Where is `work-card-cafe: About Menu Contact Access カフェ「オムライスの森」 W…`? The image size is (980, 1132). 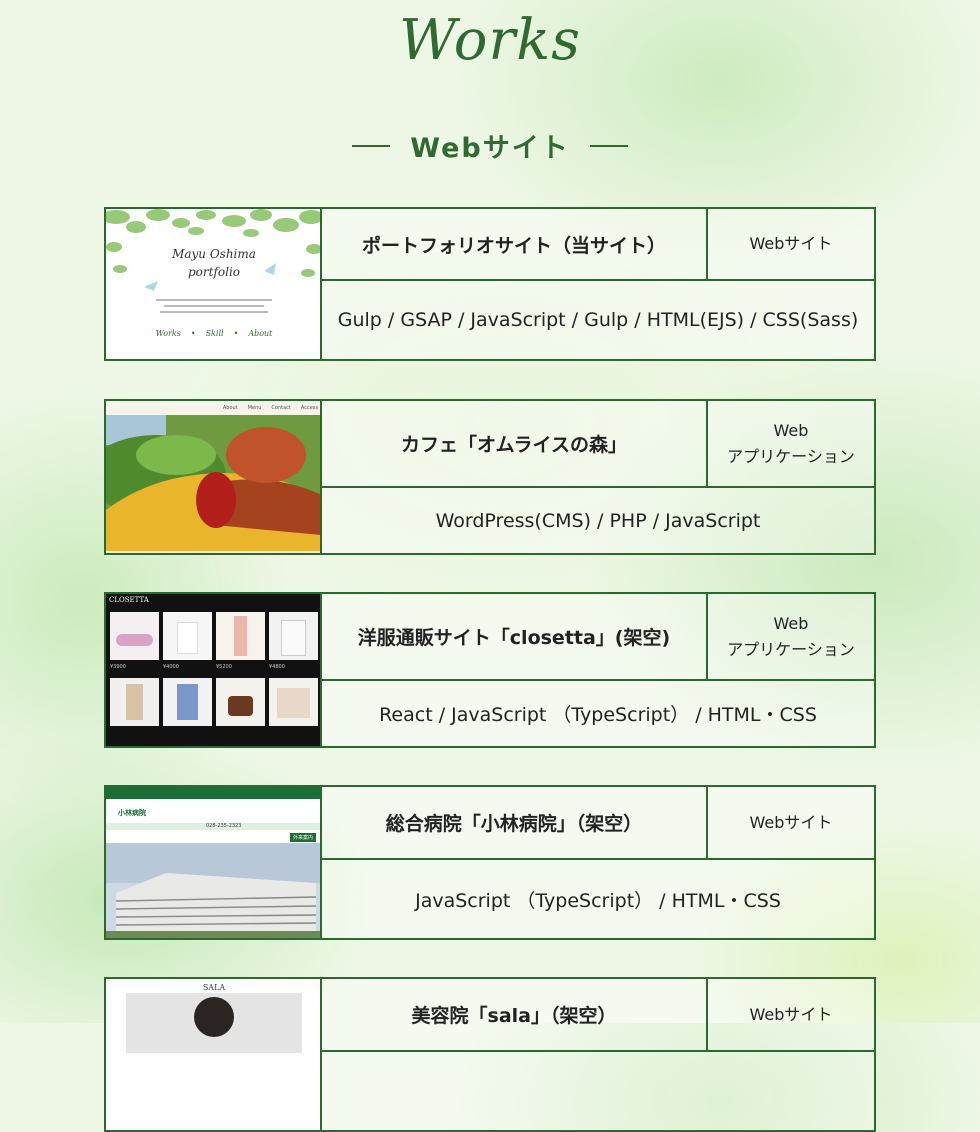
work-card-cafe: About Menu Contact Access カフェ「オムライスの森」 W… is located at coordinates (490, 477).